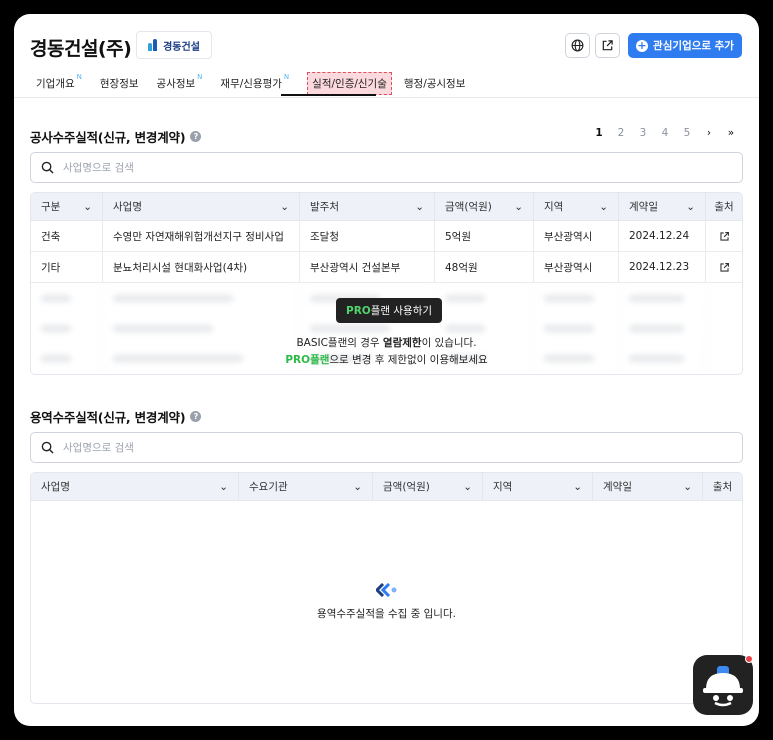 The height and width of the screenshot is (740, 773). Describe the element at coordinates (484, 267) in the screenshot. I see `cell-amount: 48억원` at that location.